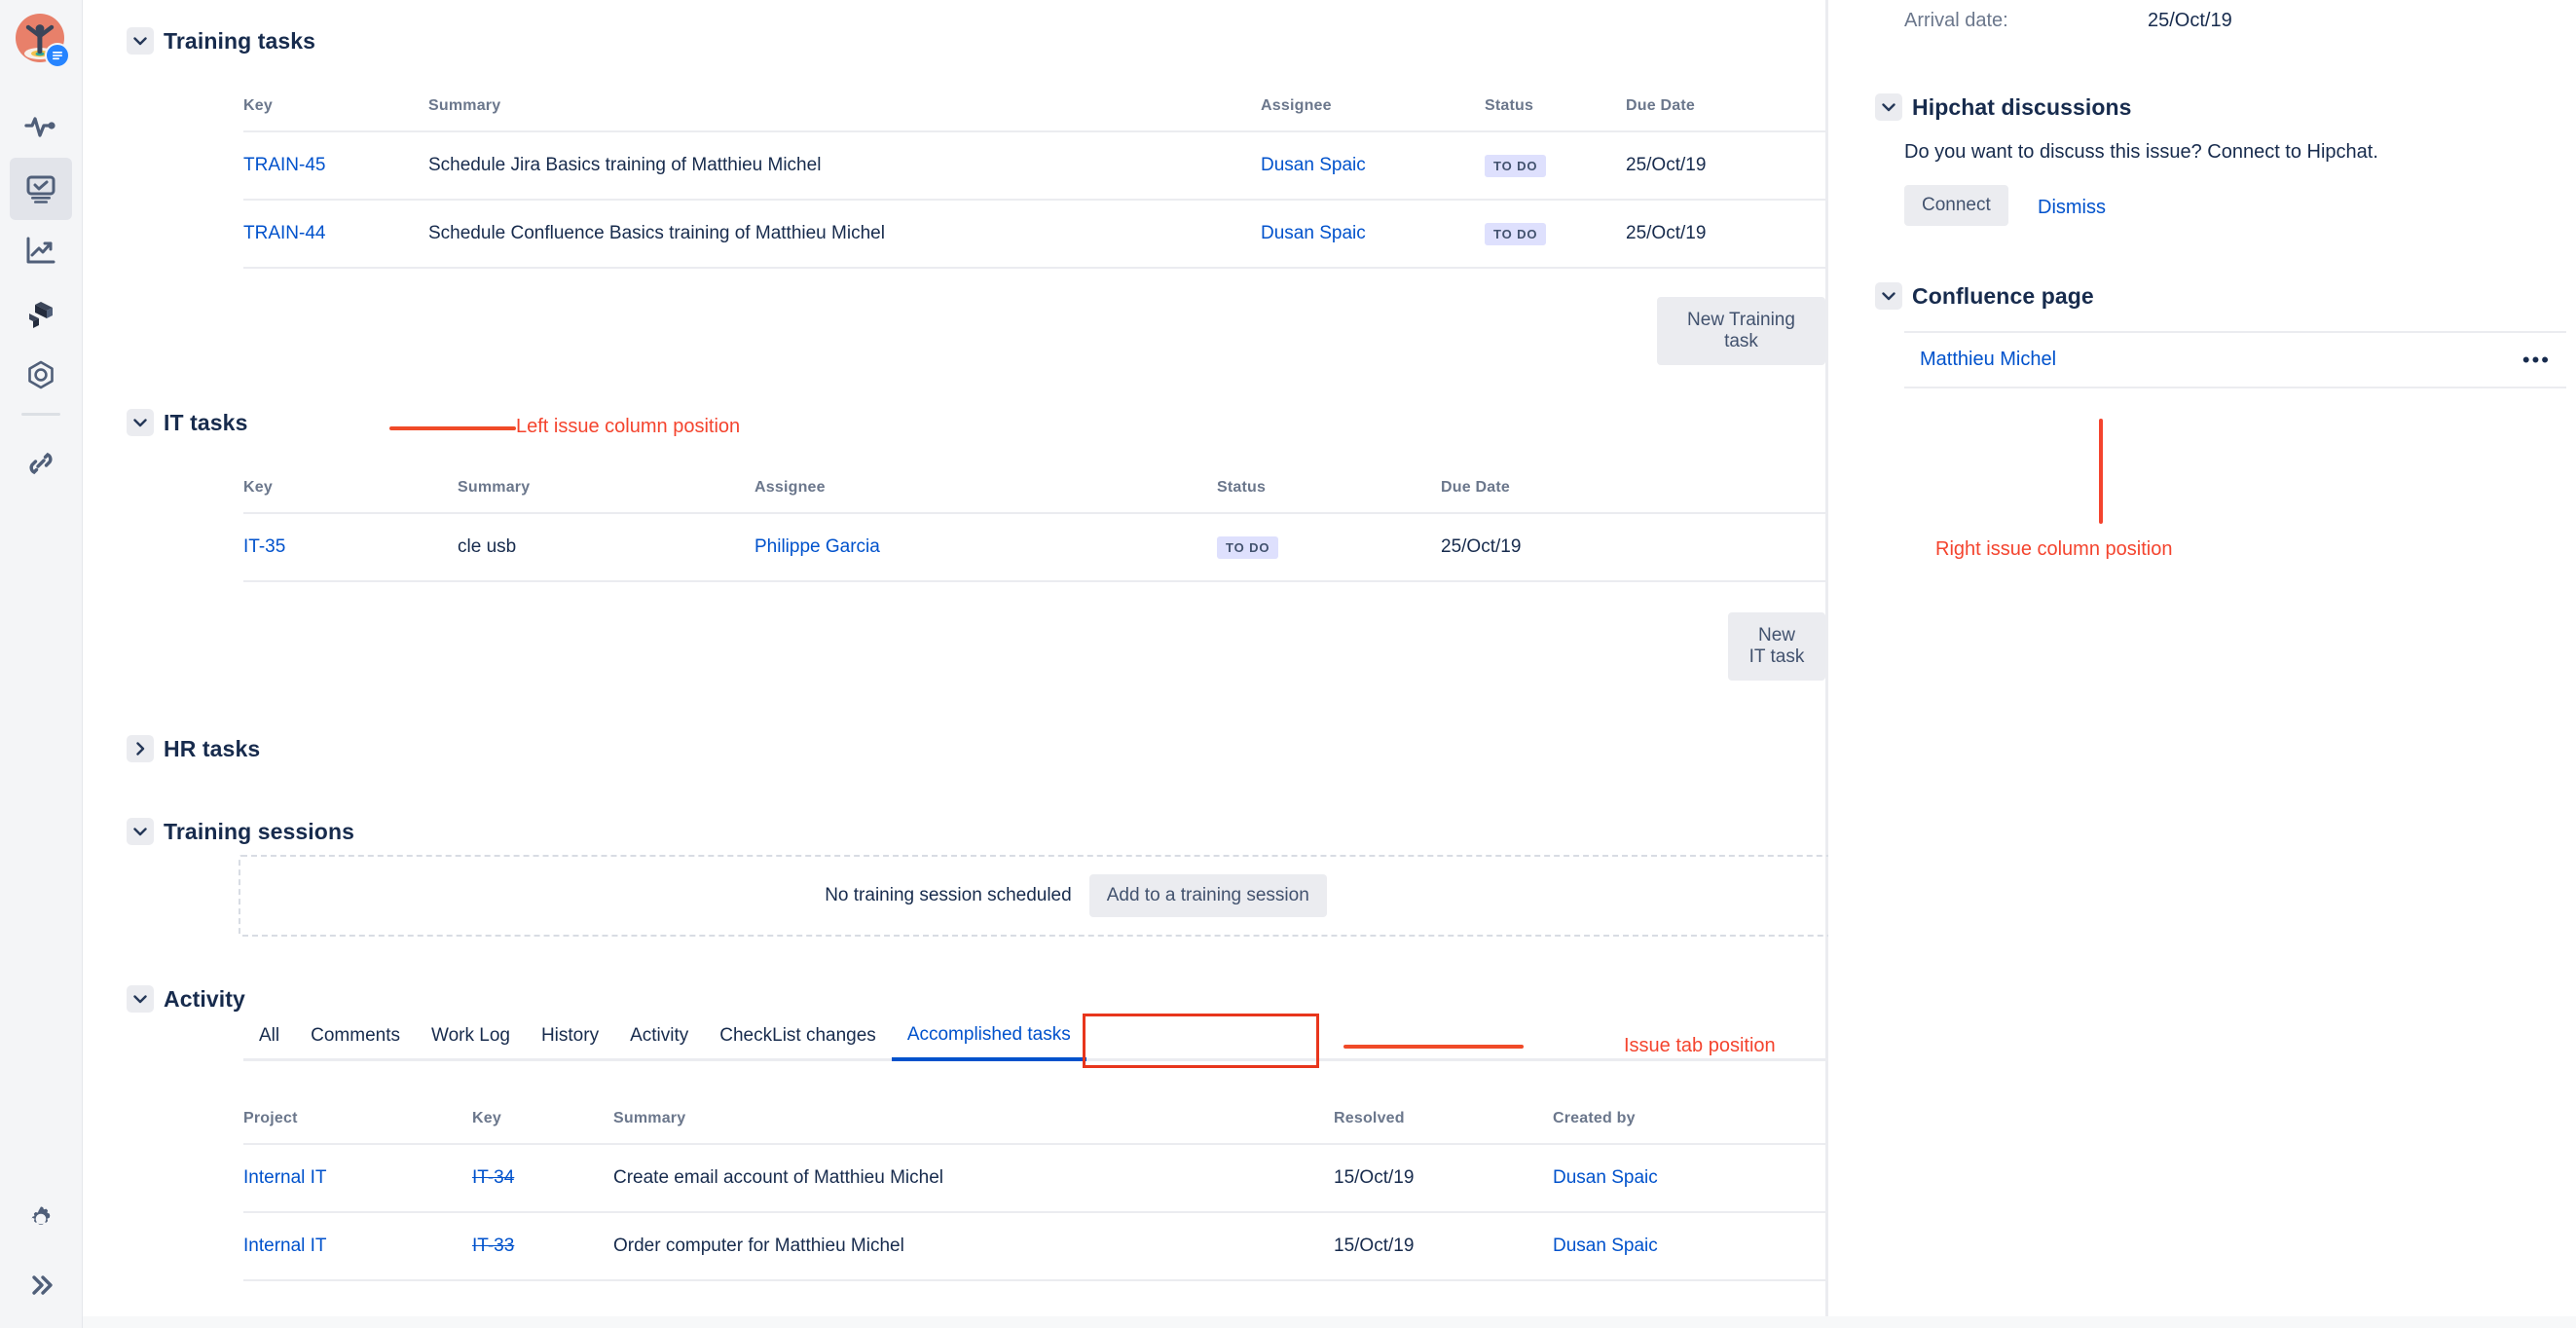 The width and height of the screenshot is (2576, 1328). I want to click on section-title: Confluence page, so click(2003, 295).